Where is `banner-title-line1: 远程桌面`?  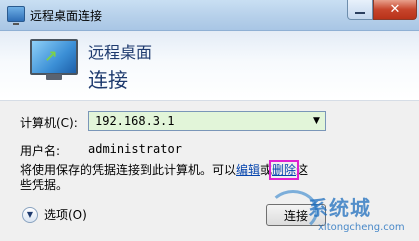 banner-title-line1: 远程桌面 is located at coordinates (120, 52).